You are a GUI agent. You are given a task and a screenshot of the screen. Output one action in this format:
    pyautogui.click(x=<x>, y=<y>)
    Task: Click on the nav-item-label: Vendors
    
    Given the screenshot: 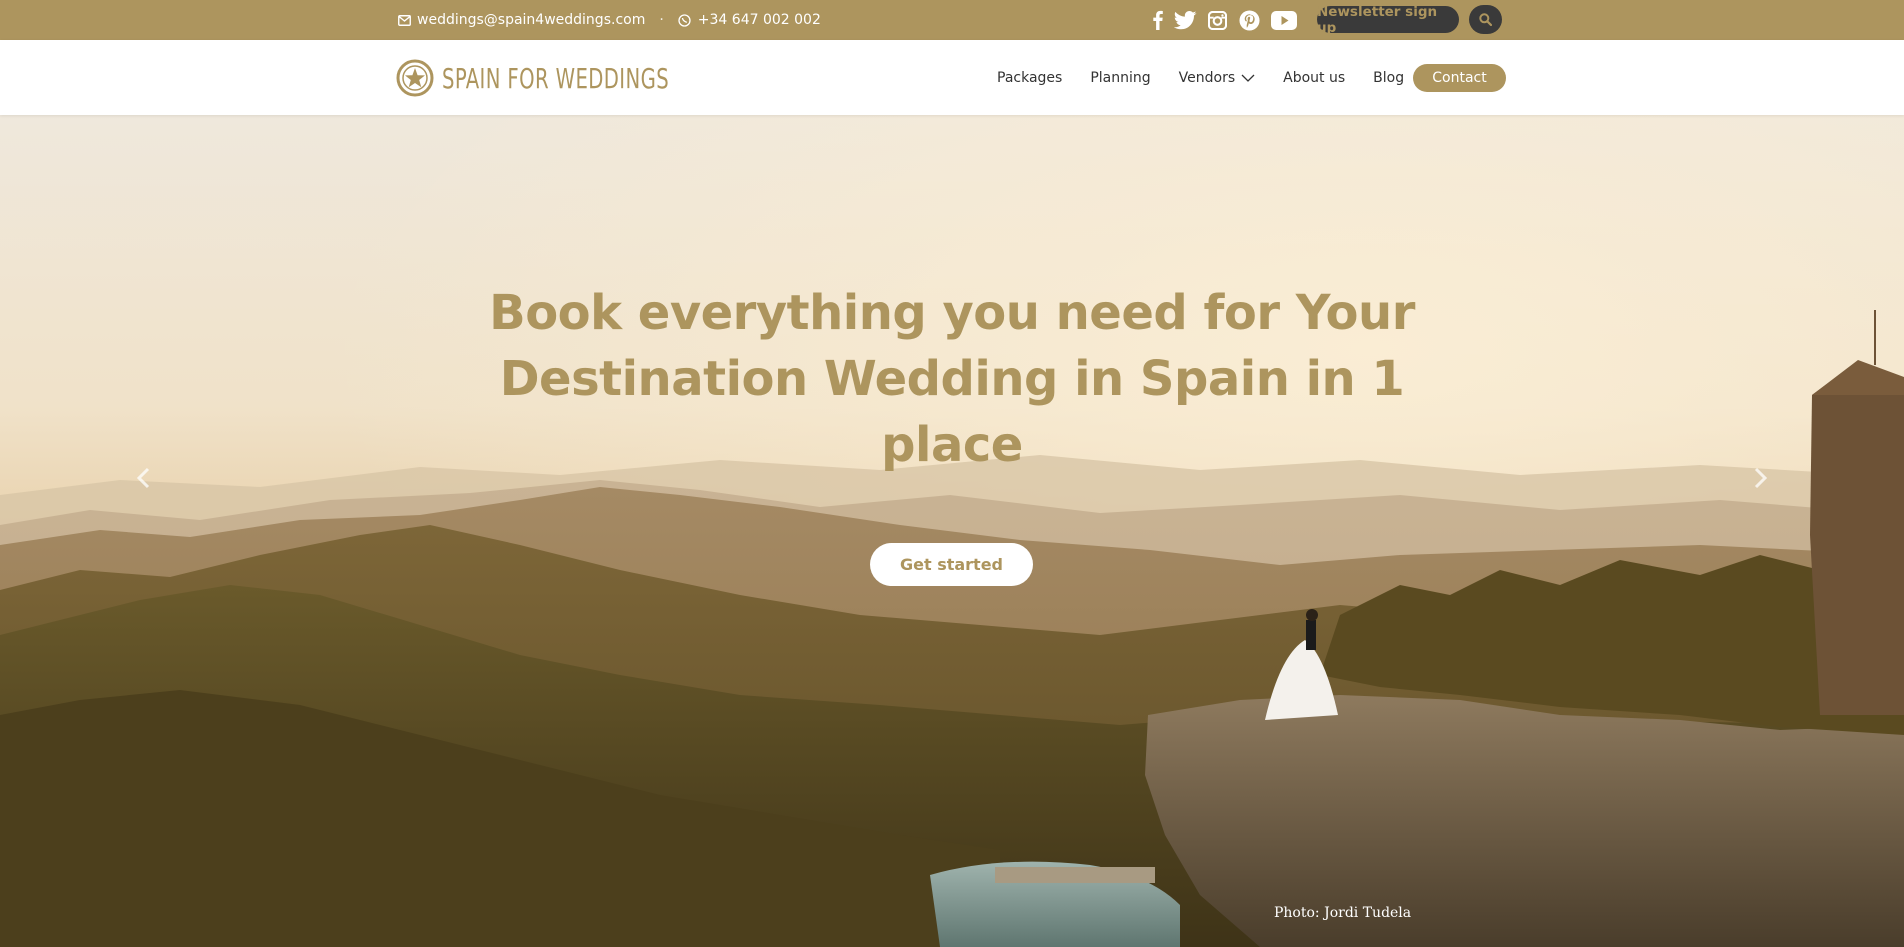 What is the action you would take?
    pyautogui.click(x=1207, y=77)
    